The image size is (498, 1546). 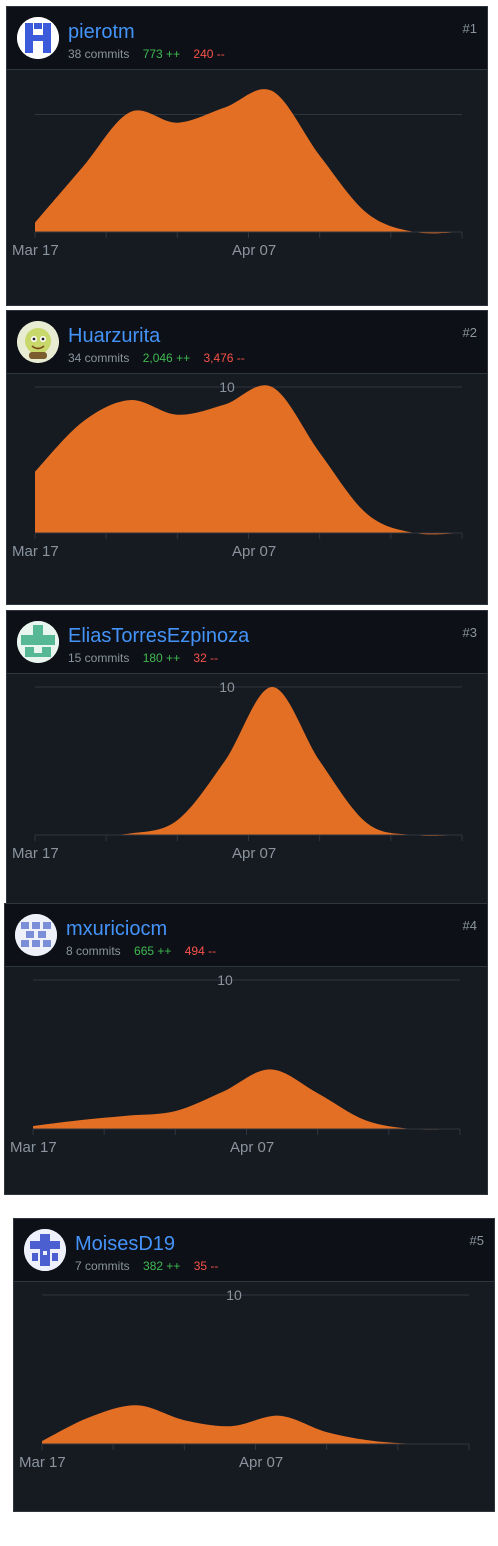 I want to click on commit-stats: 38 commits 773 ++ 240 --, so click(x=146, y=54).